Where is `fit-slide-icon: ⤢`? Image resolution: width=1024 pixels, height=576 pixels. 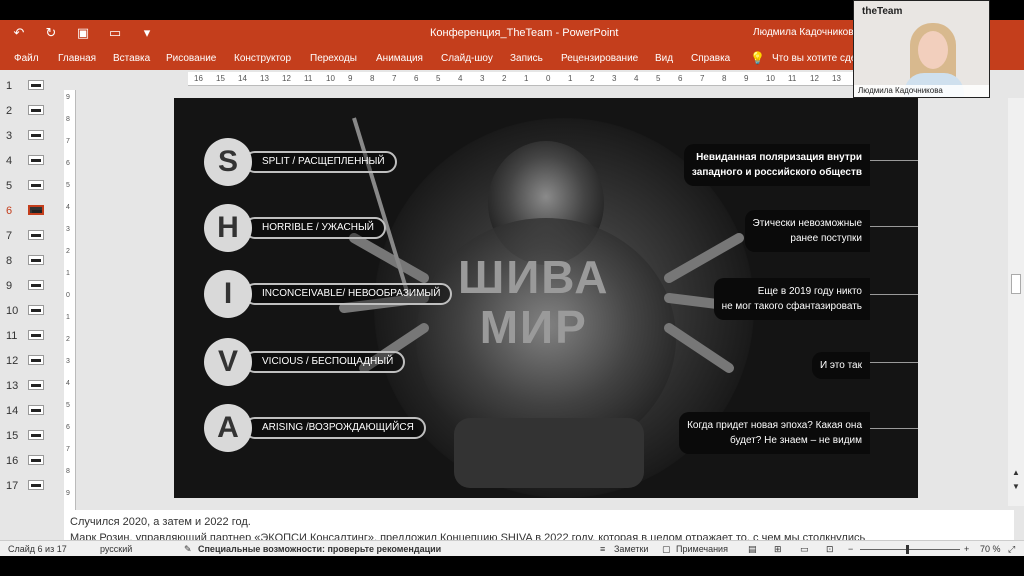
fit-slide-icon: ⤢ is located at coordinates (1011, 549).